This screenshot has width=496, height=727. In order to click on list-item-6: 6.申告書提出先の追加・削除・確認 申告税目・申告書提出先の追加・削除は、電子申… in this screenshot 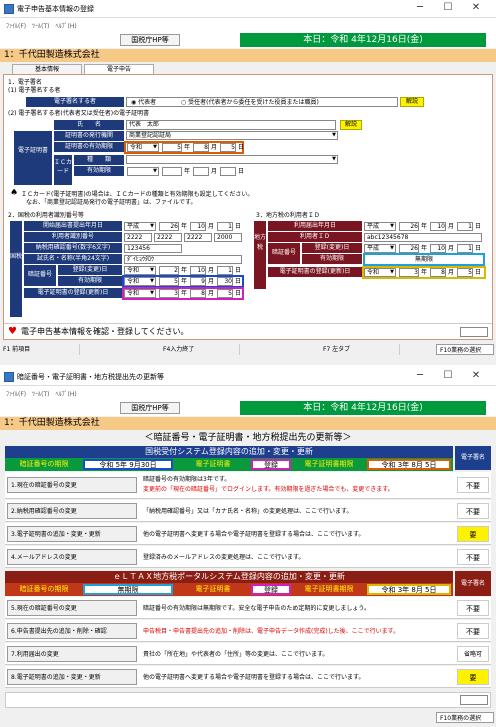, I will do `click(248, 631)`.